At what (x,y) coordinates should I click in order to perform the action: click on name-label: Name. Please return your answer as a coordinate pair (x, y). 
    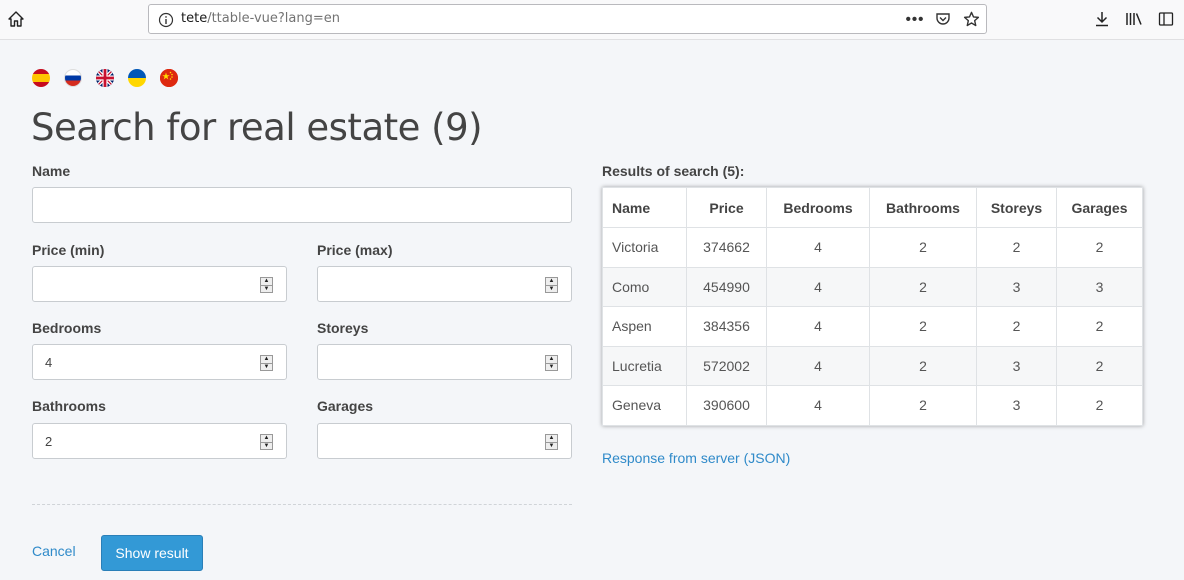
    Looking at the image, I should click on (51, 171).